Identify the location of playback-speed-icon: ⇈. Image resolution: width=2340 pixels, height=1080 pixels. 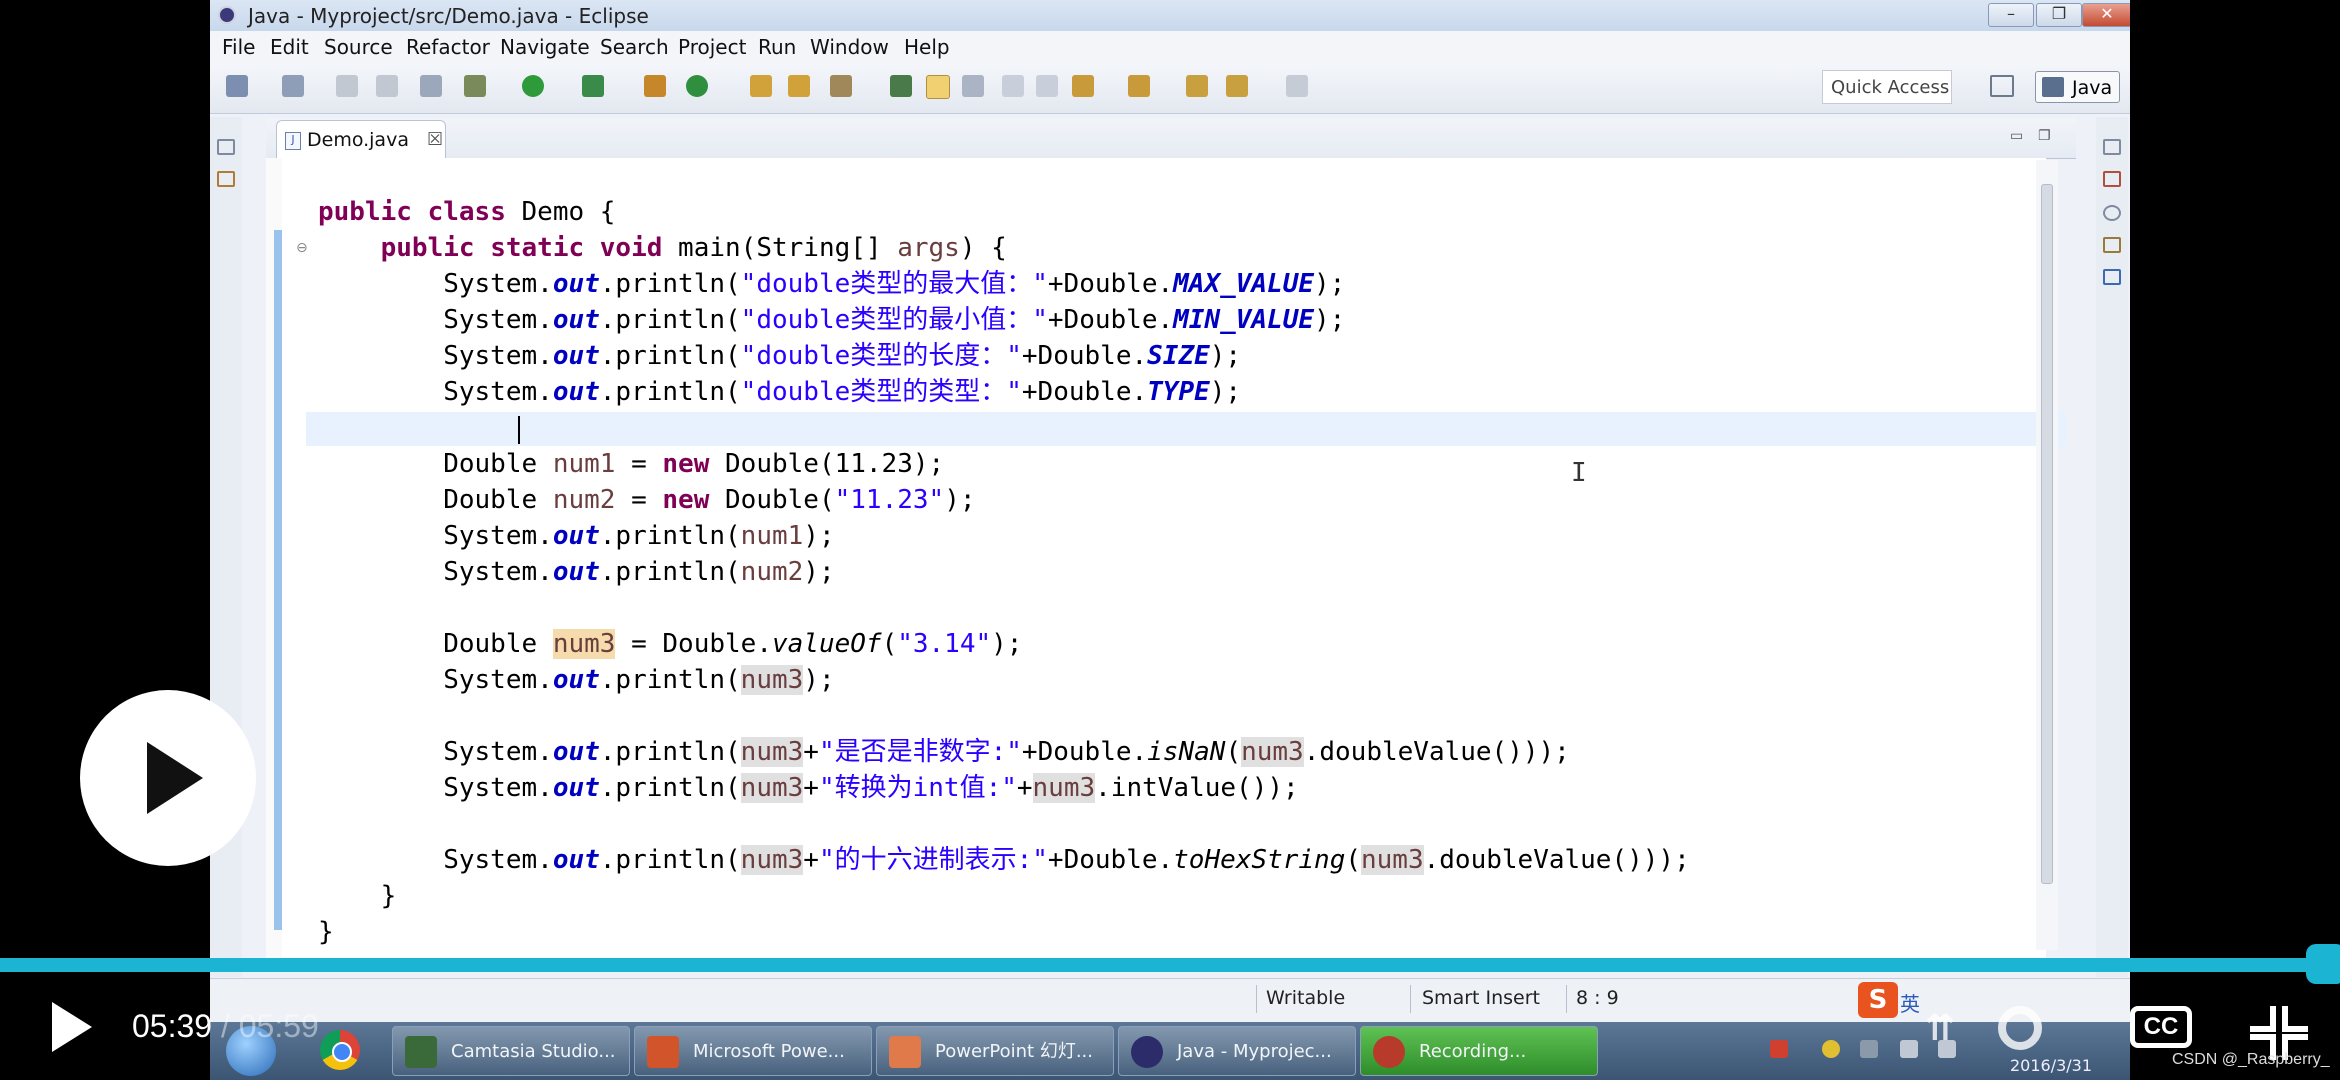
(1947, 1029).